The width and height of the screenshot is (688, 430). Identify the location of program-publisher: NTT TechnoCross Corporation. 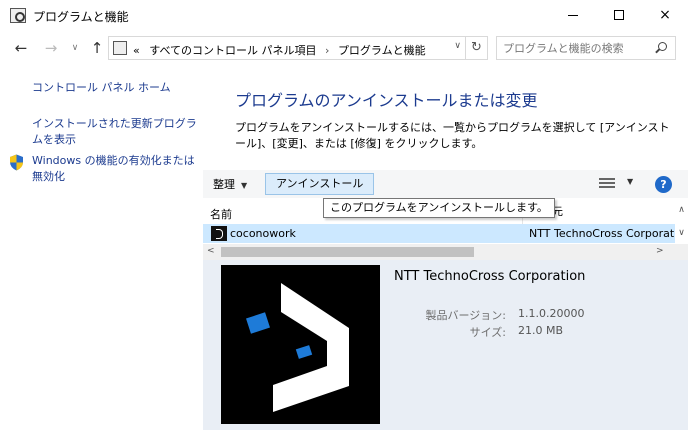
(602, 233).